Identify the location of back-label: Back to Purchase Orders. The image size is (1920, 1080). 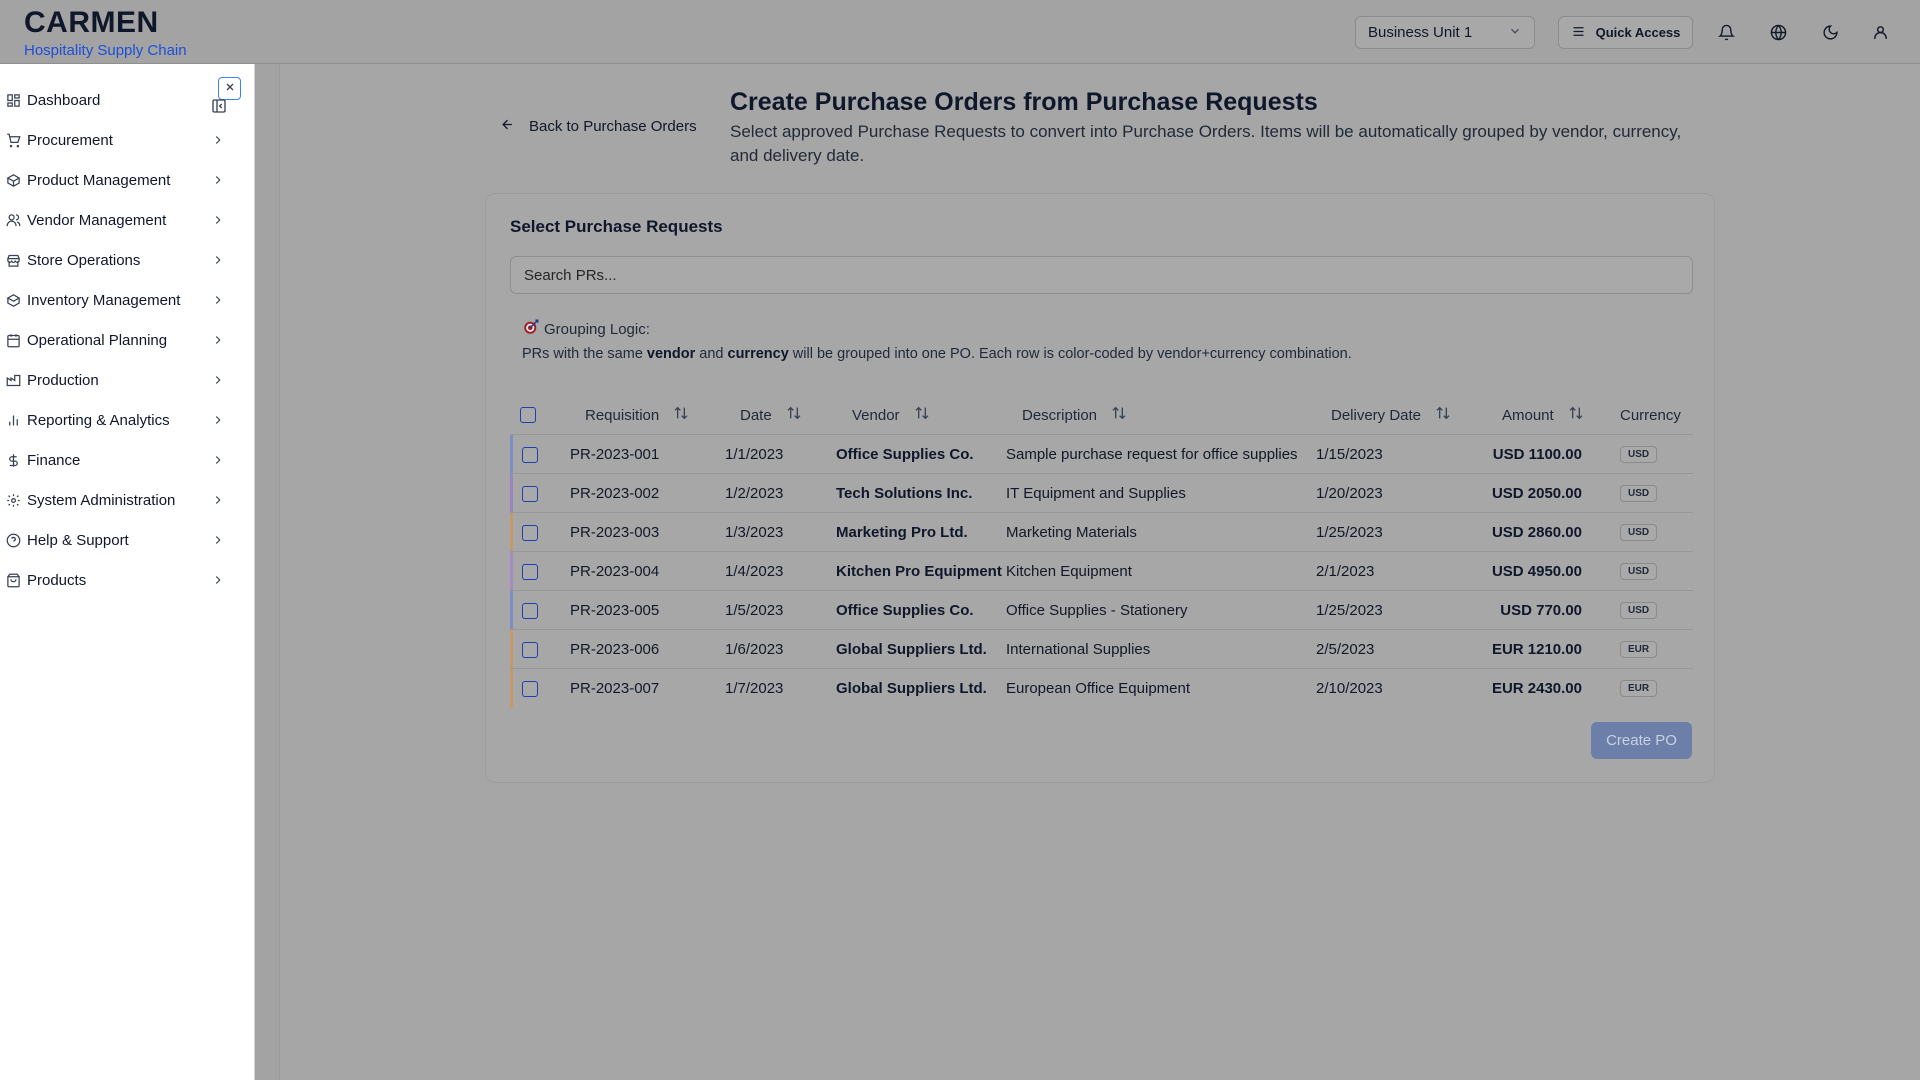
(613, 126).